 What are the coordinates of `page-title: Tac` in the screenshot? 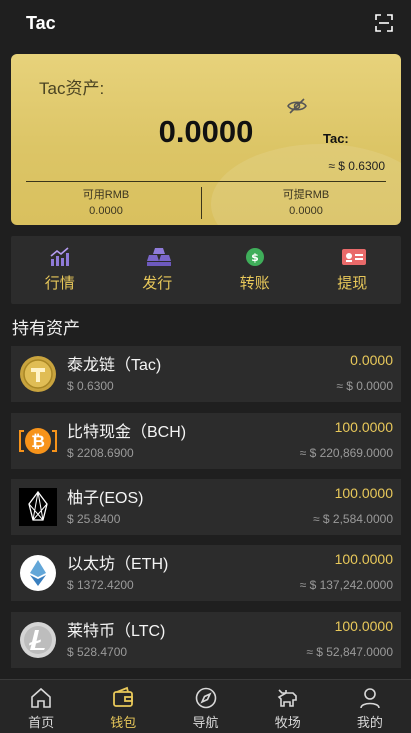 It's located at (41, 22).